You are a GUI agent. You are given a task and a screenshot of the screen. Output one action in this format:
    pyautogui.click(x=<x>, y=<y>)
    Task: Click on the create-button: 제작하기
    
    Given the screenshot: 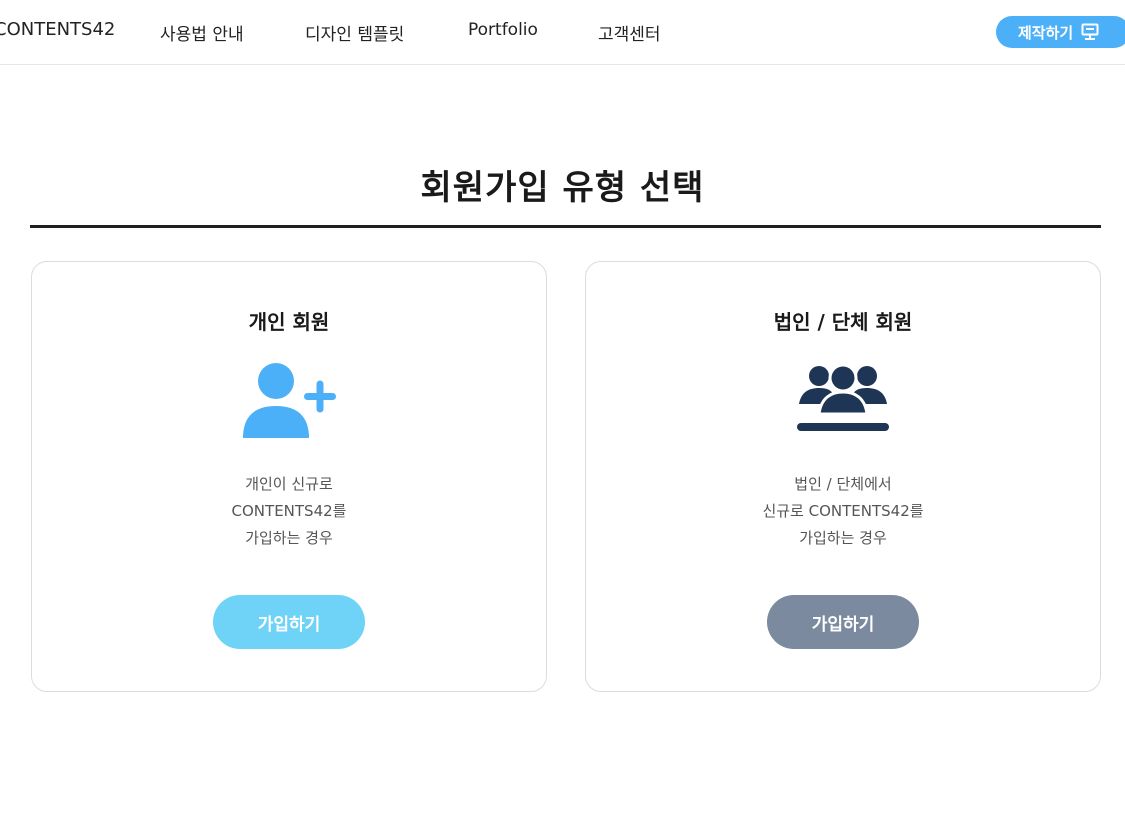 What is the action you would take?
    pyautogui.click(x=1060, y=32)
    